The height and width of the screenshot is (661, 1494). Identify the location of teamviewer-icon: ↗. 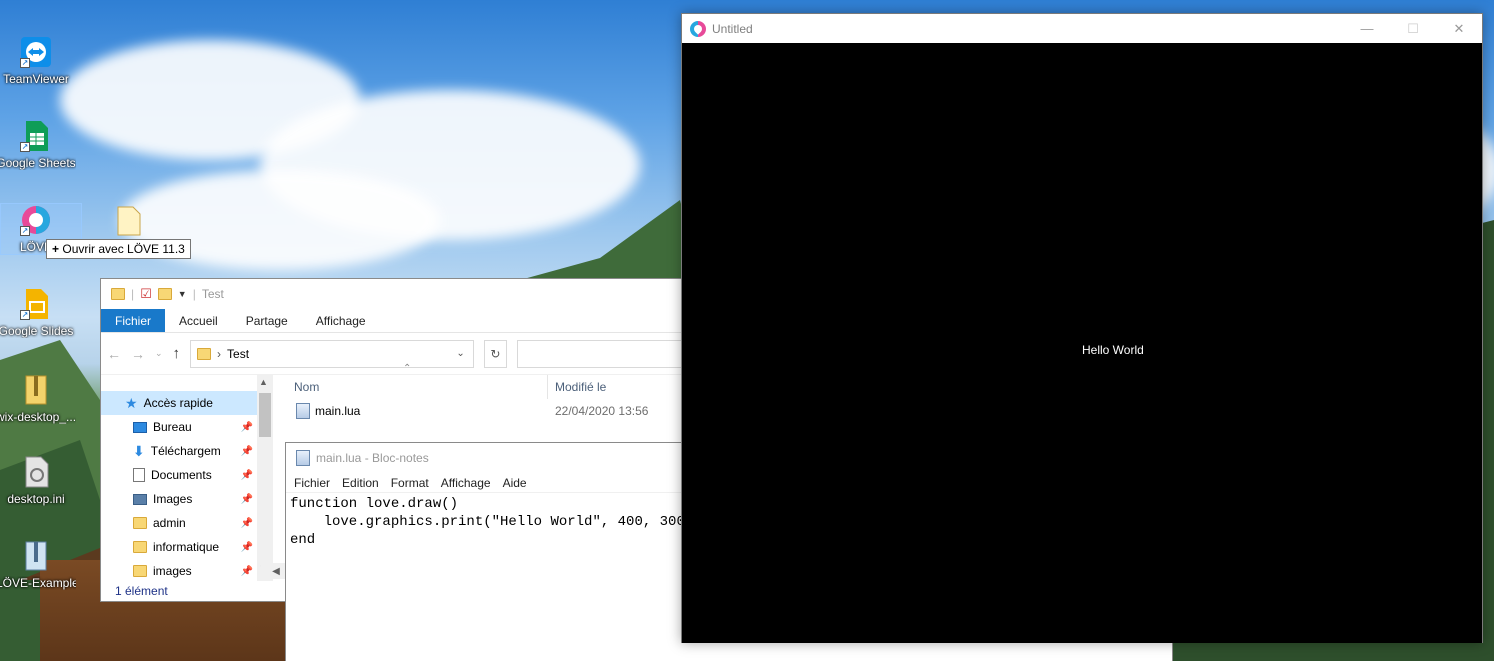
(36, 52).